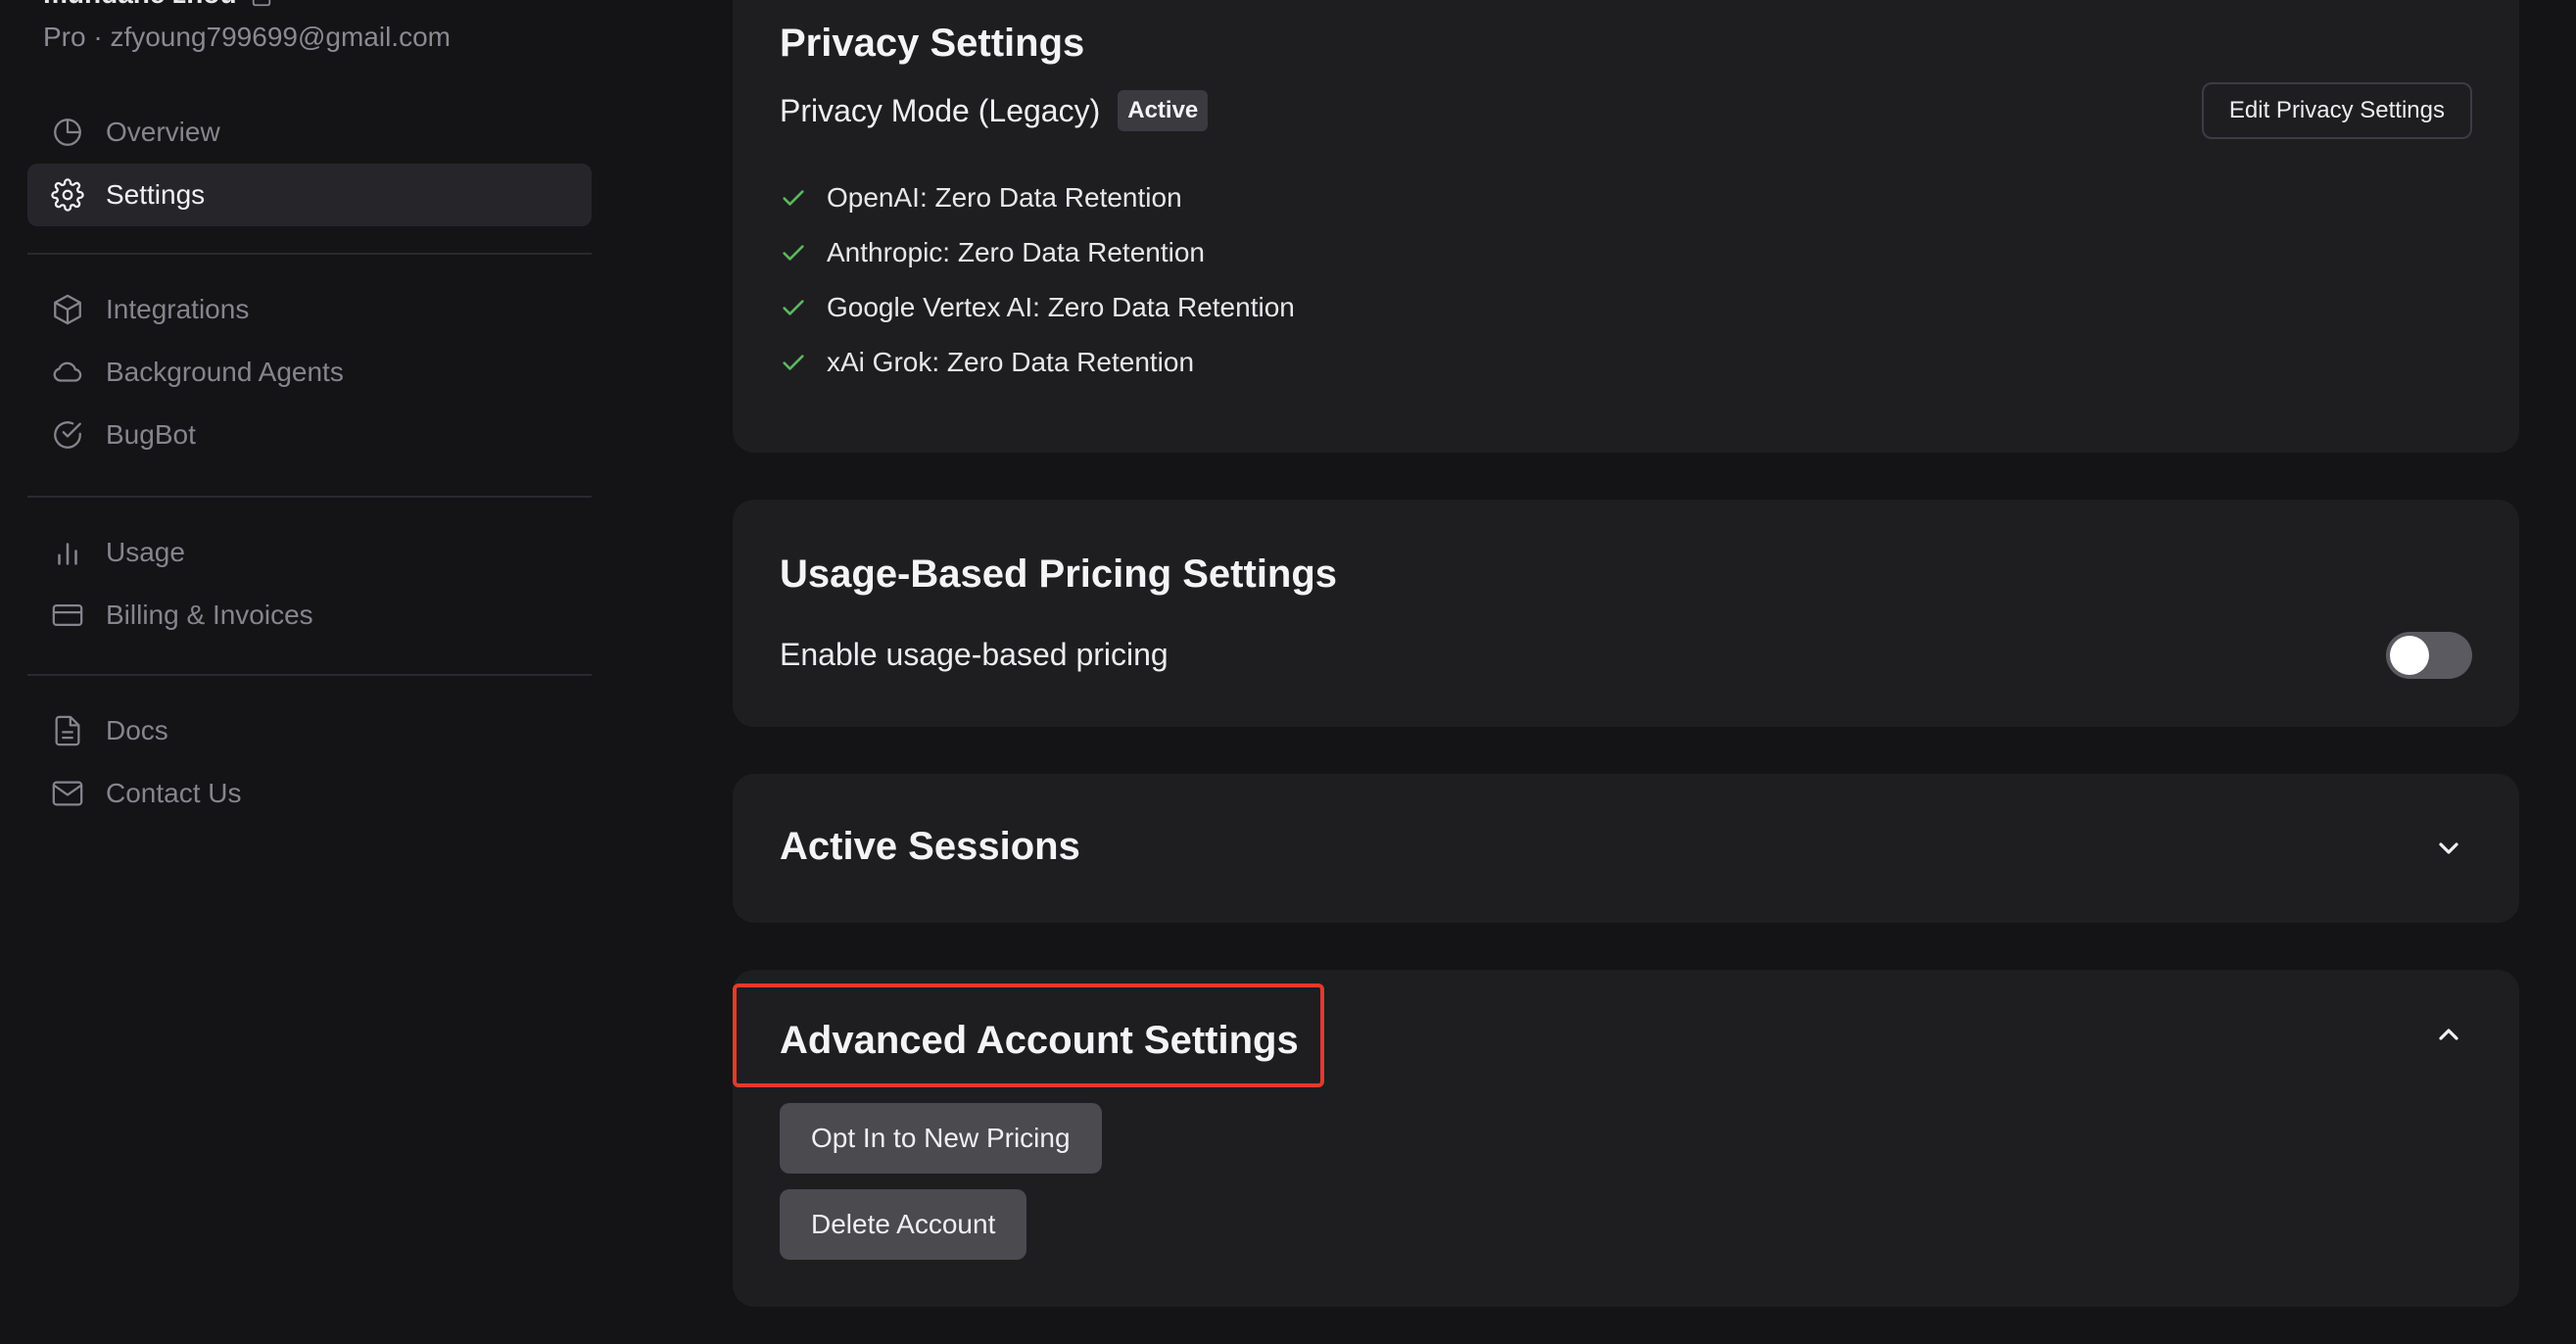 Image resolution: width=2576 pixels, height=1344 pixels. What do you see at coordinates (137, 730) in the screenshot?
I see `sidebar-item-label: Docs` at bounding box center [137, 730].